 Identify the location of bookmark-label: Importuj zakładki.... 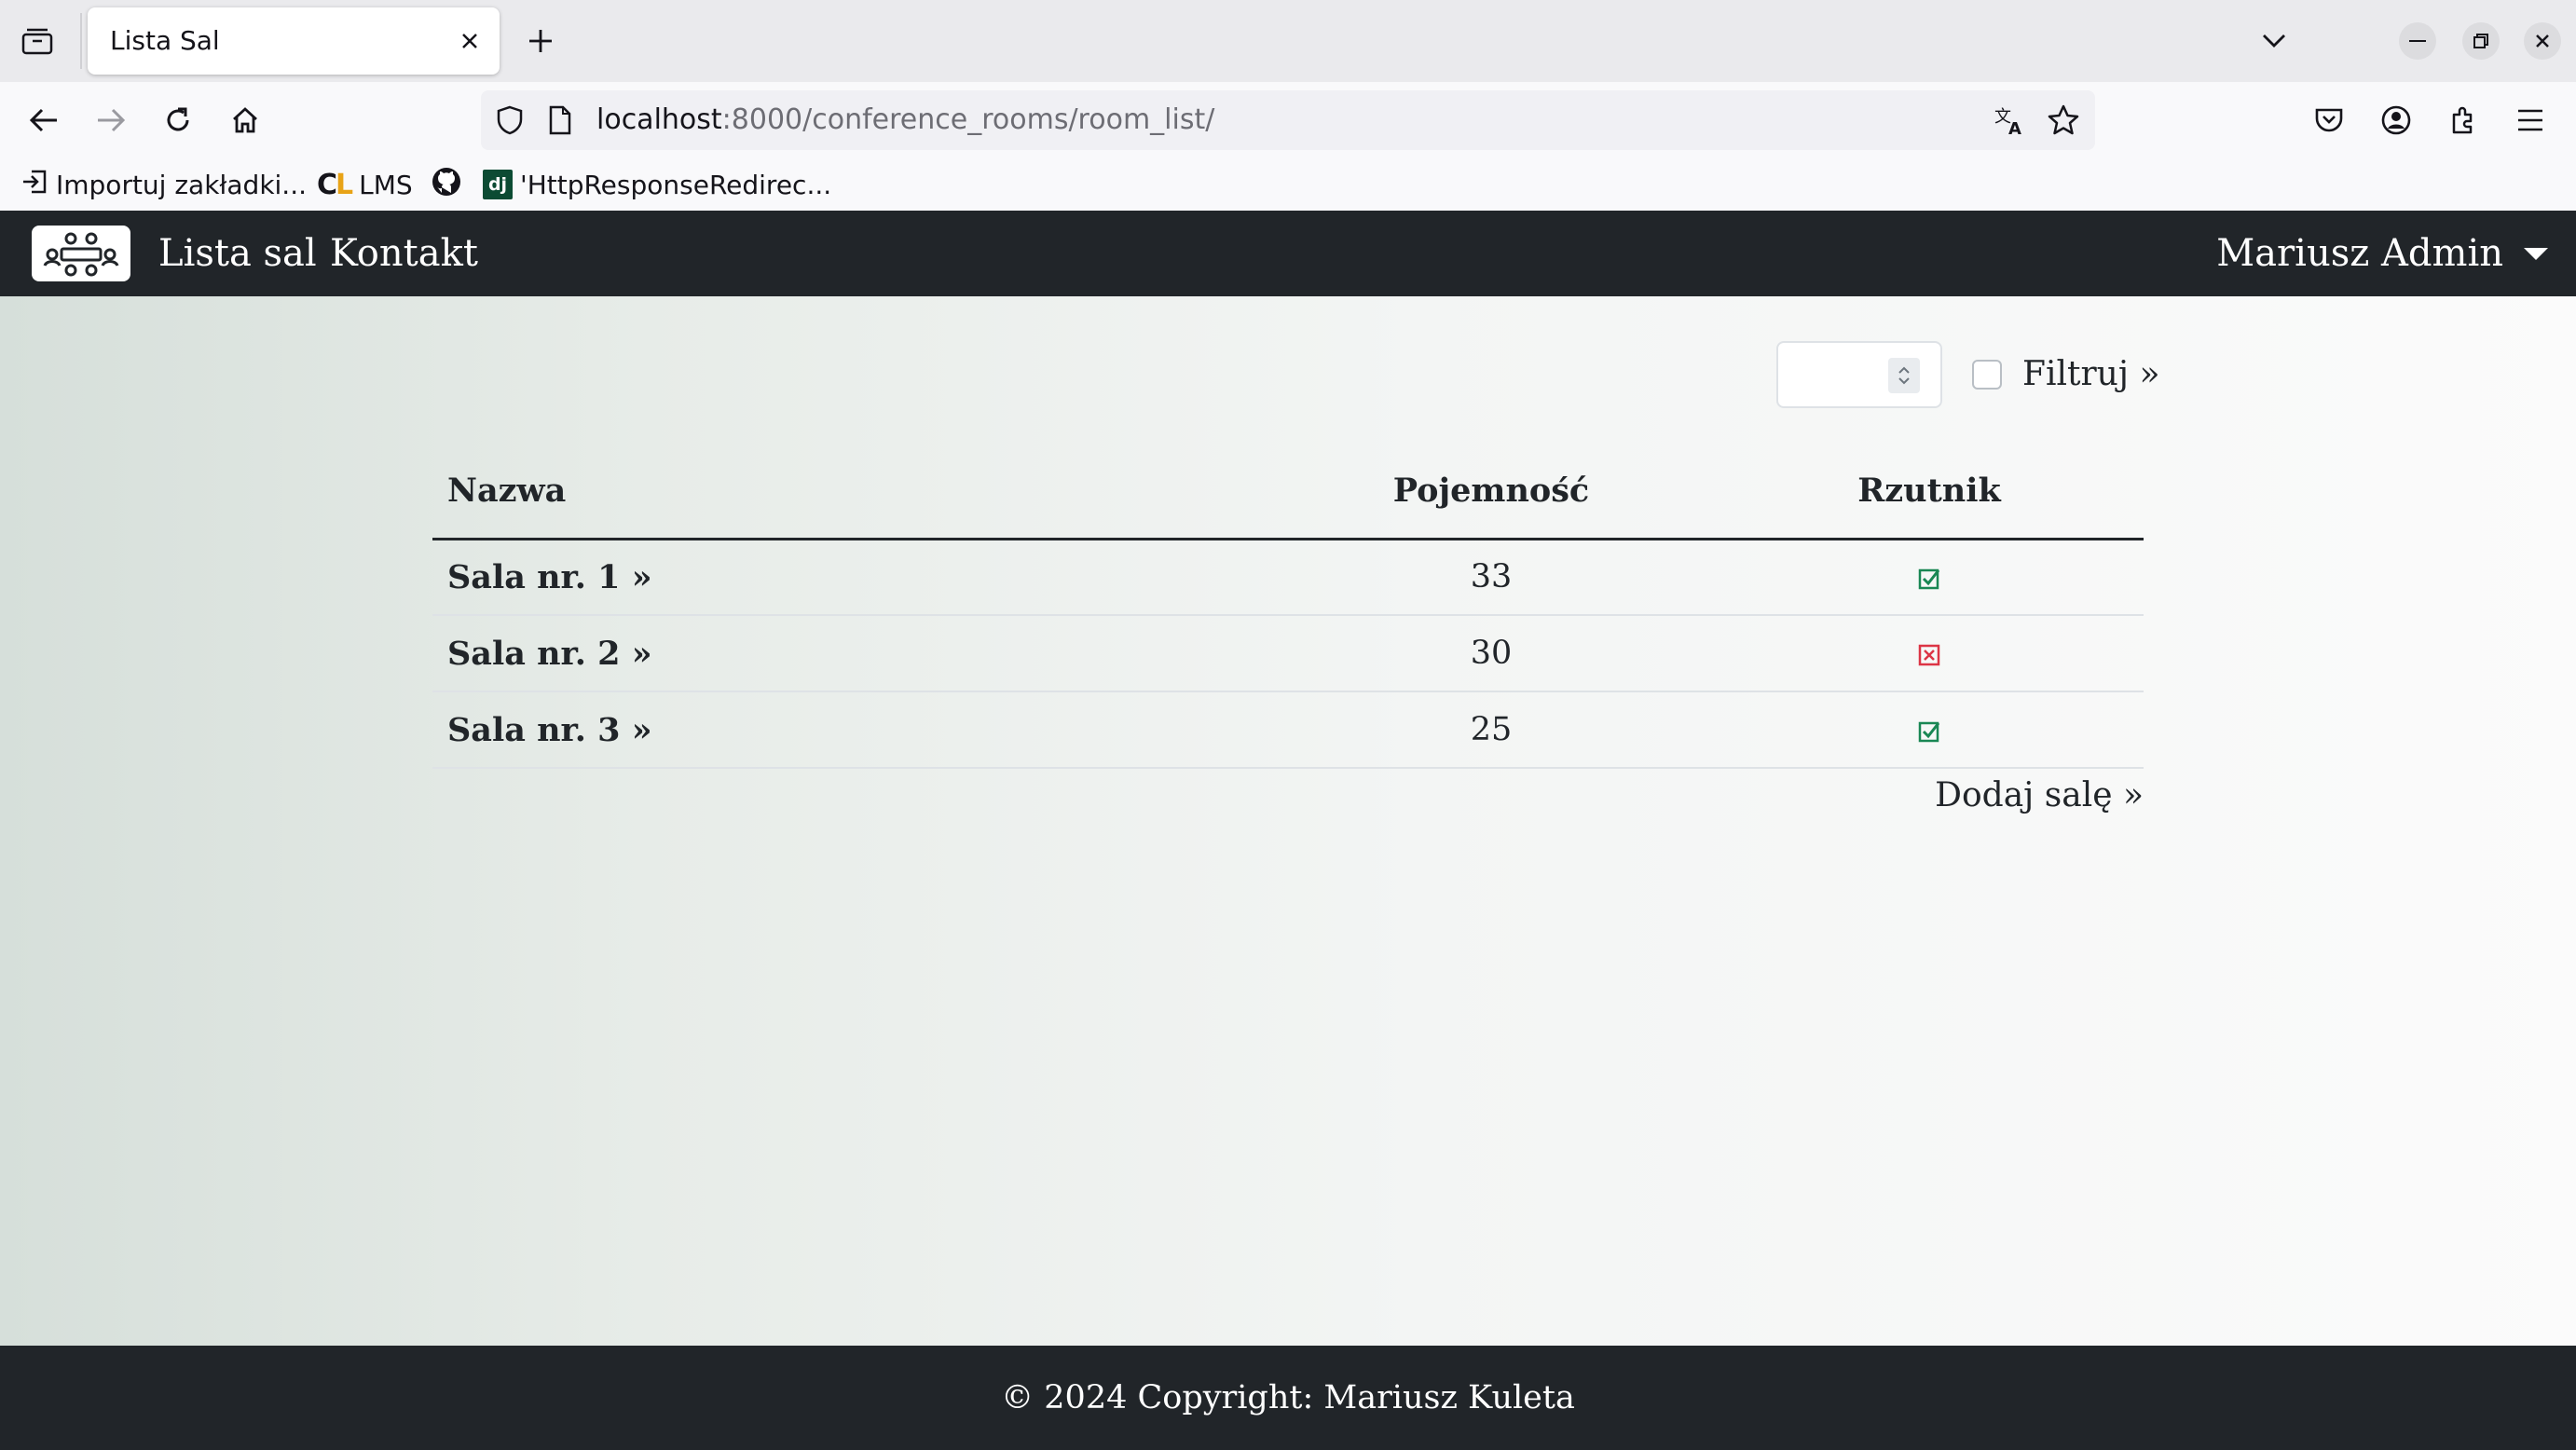
(182, 185).